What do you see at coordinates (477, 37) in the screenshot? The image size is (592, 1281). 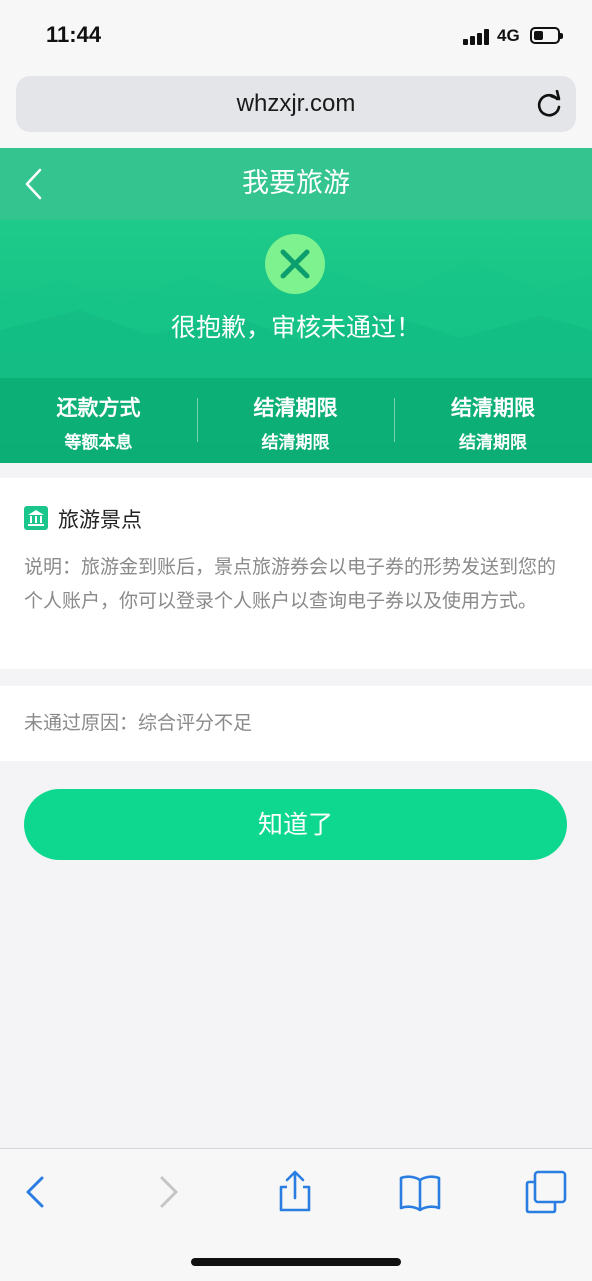 I see `signal-icon` at bounding box center [477, 37].